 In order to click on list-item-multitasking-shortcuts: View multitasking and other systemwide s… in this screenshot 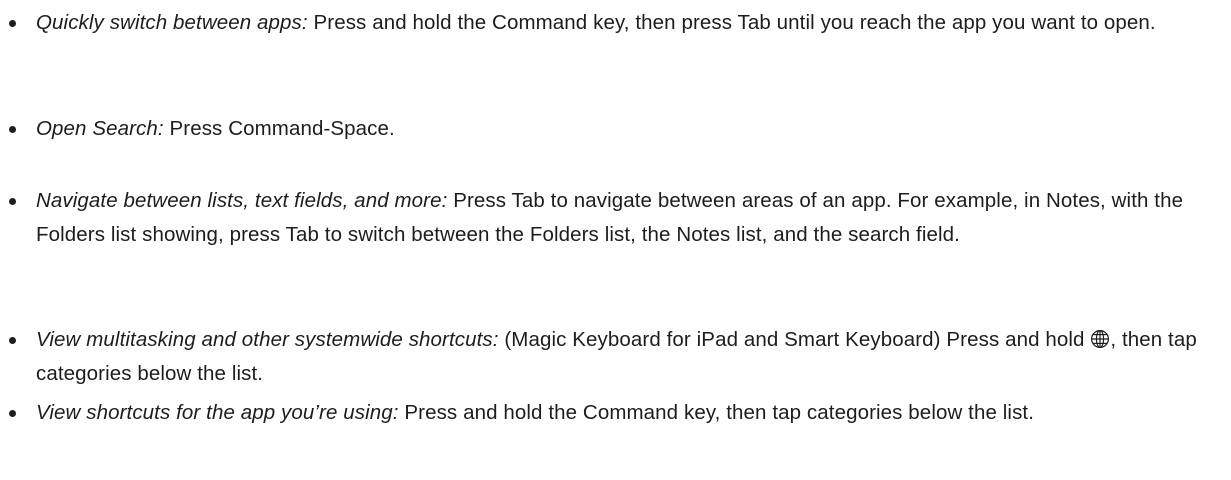, I will do `click(610, 357)`.